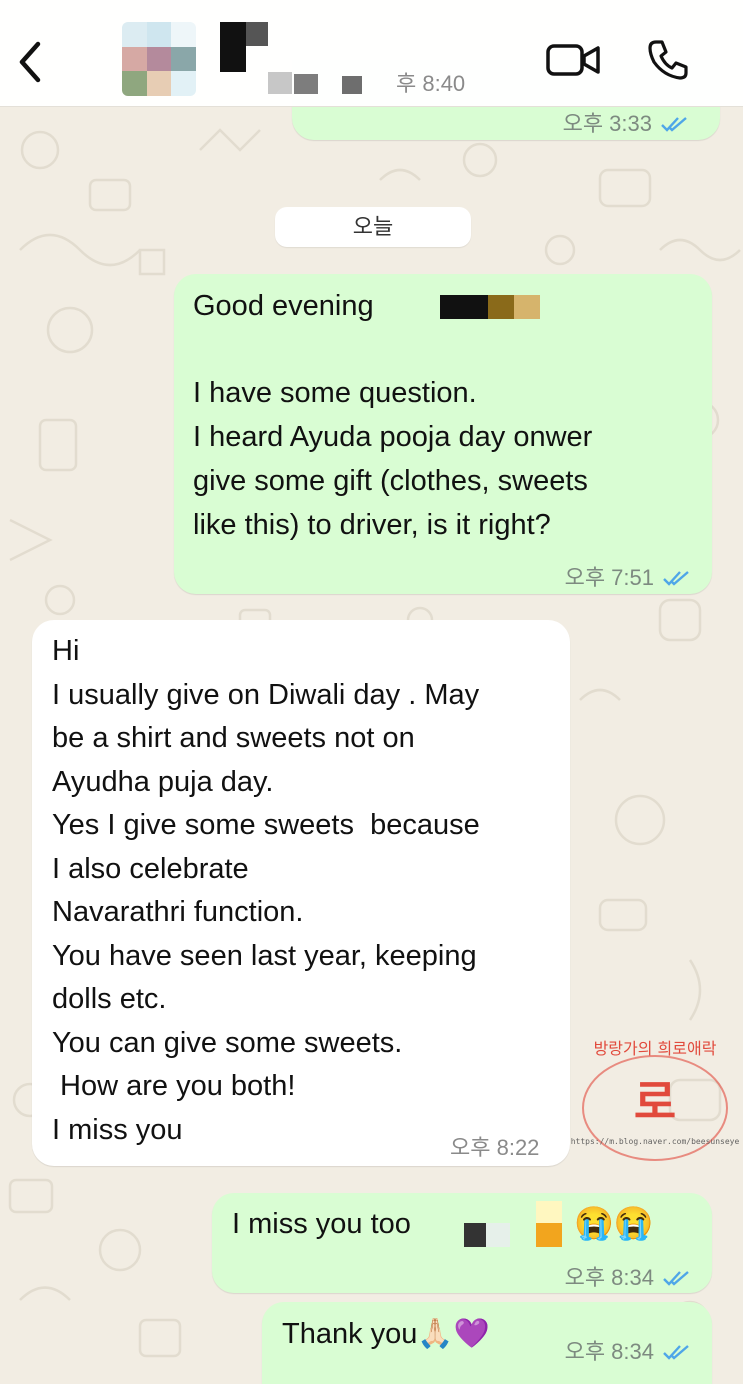 The width and height of the screenshot is (743, 1384). I want to click on crying-emoji: 😭😭, so click(614, 1223).